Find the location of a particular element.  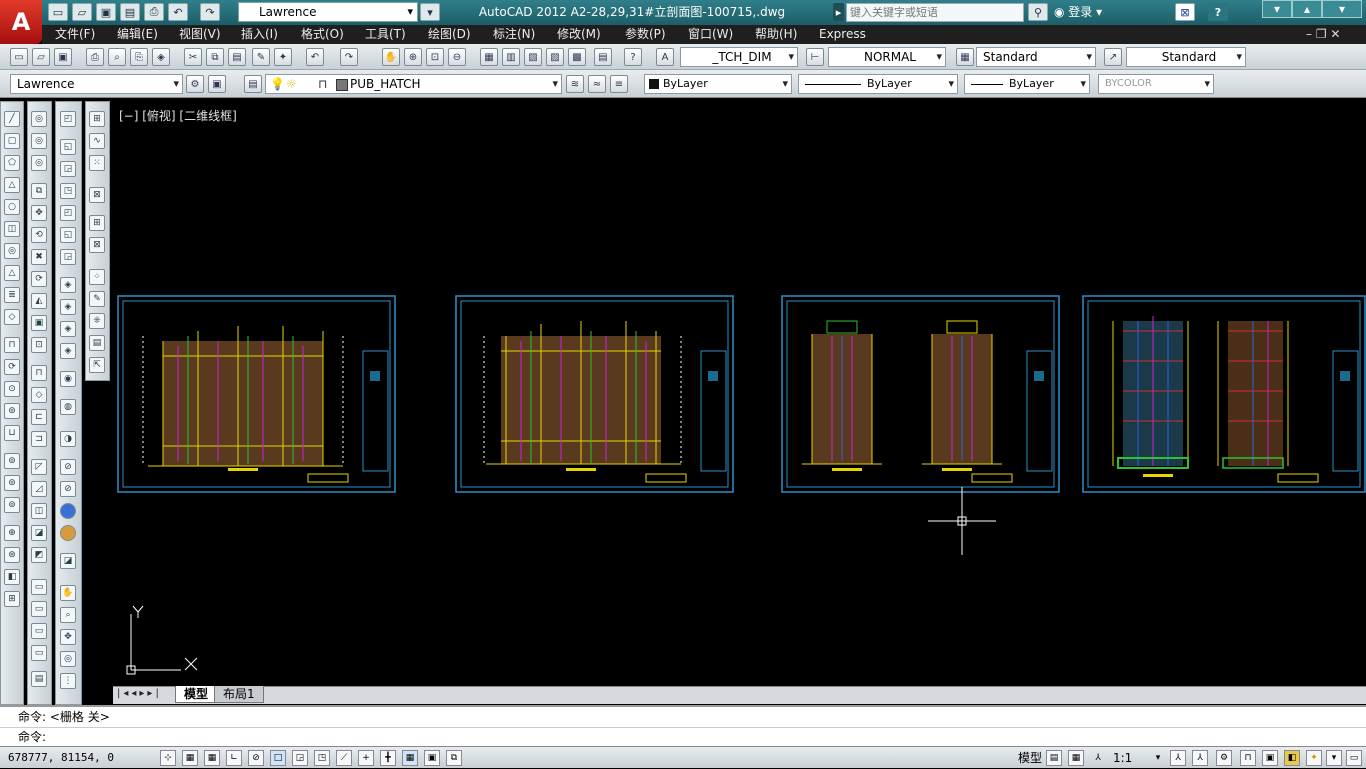

quick-properties-icon: ▣ is located at coordinates (432, 758).